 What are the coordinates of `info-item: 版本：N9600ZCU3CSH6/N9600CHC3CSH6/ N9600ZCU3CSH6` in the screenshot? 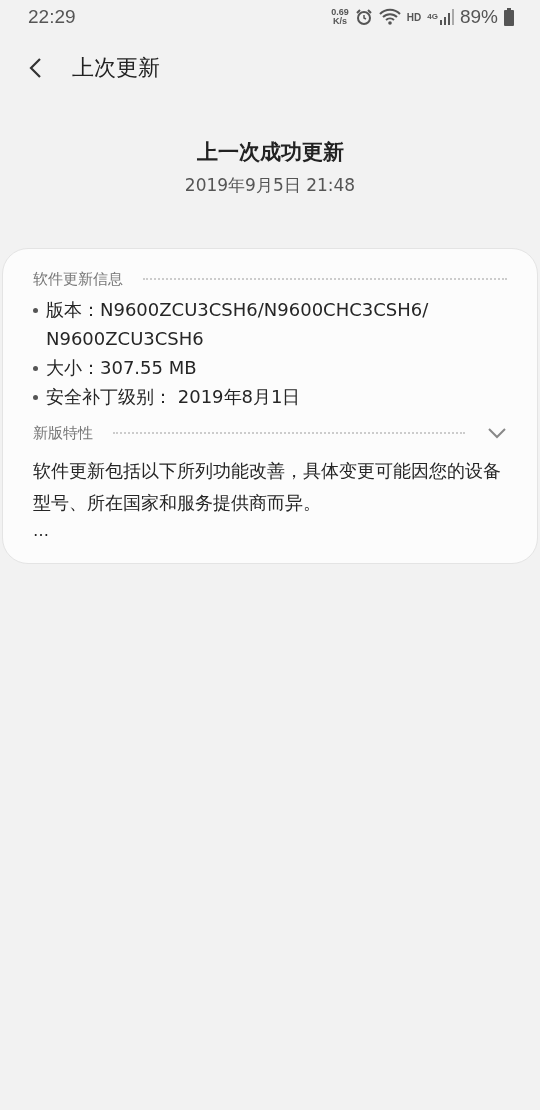 It's located at (238, 324).